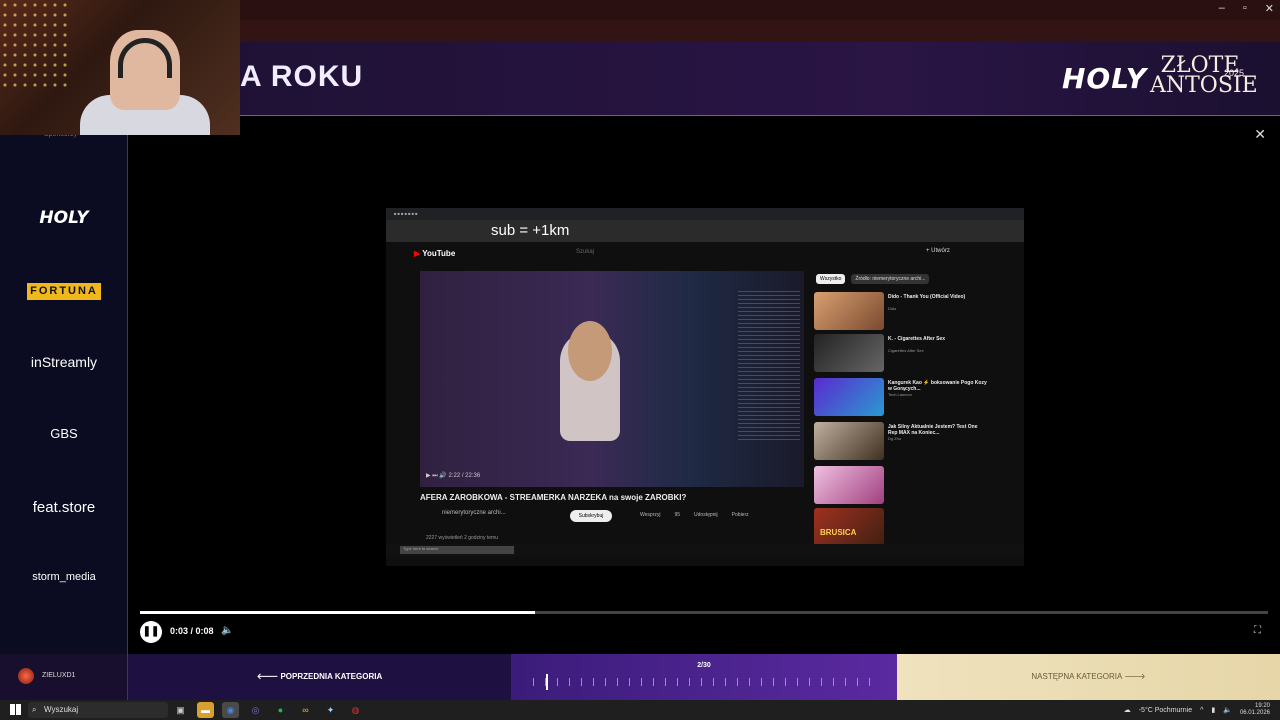  Describe the element at coordinates (740, 515) in the screenshot. I see `nested-download: Pobierz` at that location.